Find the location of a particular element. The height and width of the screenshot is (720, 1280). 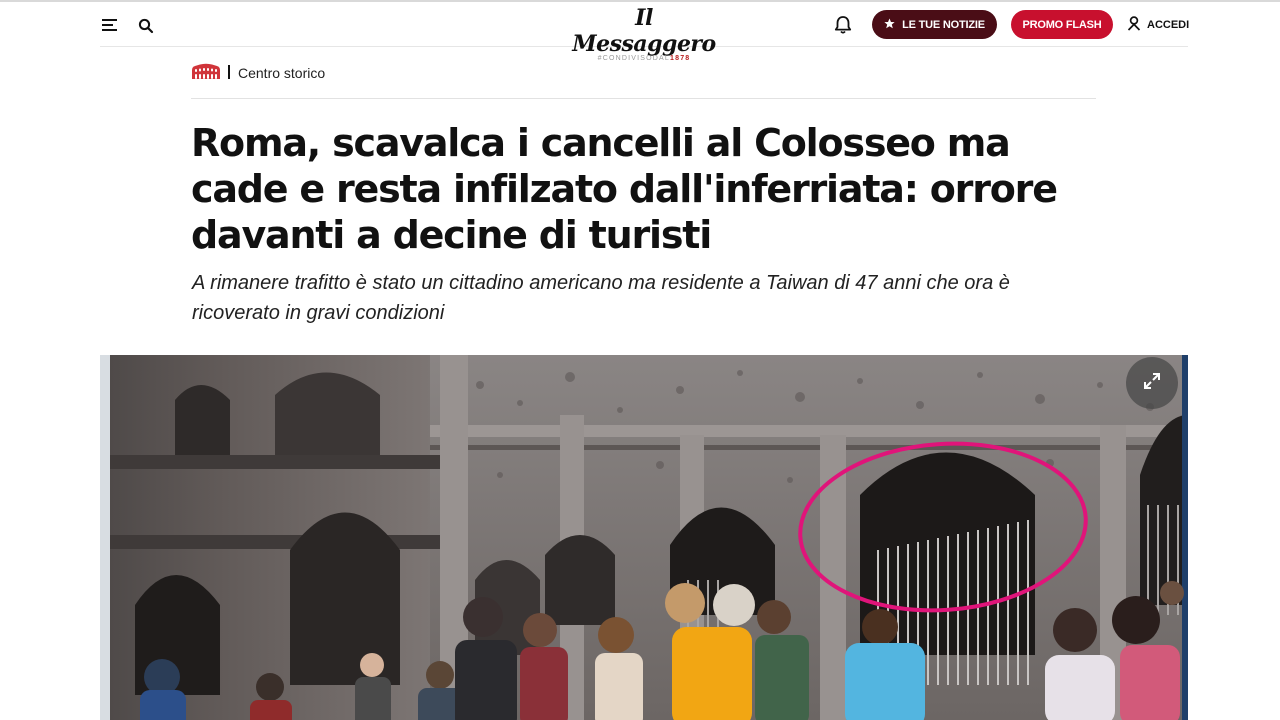

section-link: Centro storico is located at coordinates (281, 73).